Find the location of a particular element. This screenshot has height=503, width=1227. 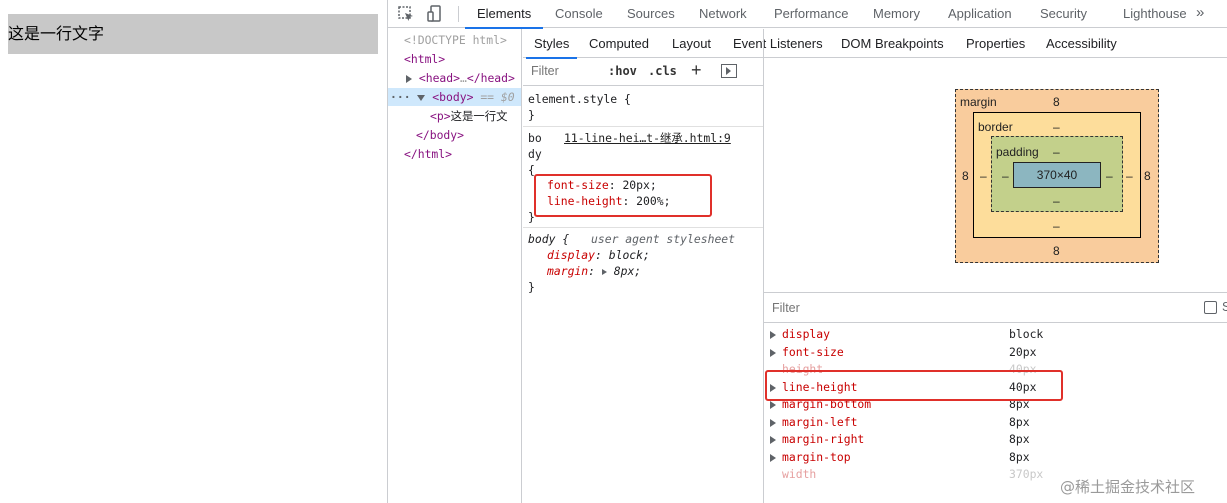

computed-row: margin-left 8px is located at coordinates (995, 423).